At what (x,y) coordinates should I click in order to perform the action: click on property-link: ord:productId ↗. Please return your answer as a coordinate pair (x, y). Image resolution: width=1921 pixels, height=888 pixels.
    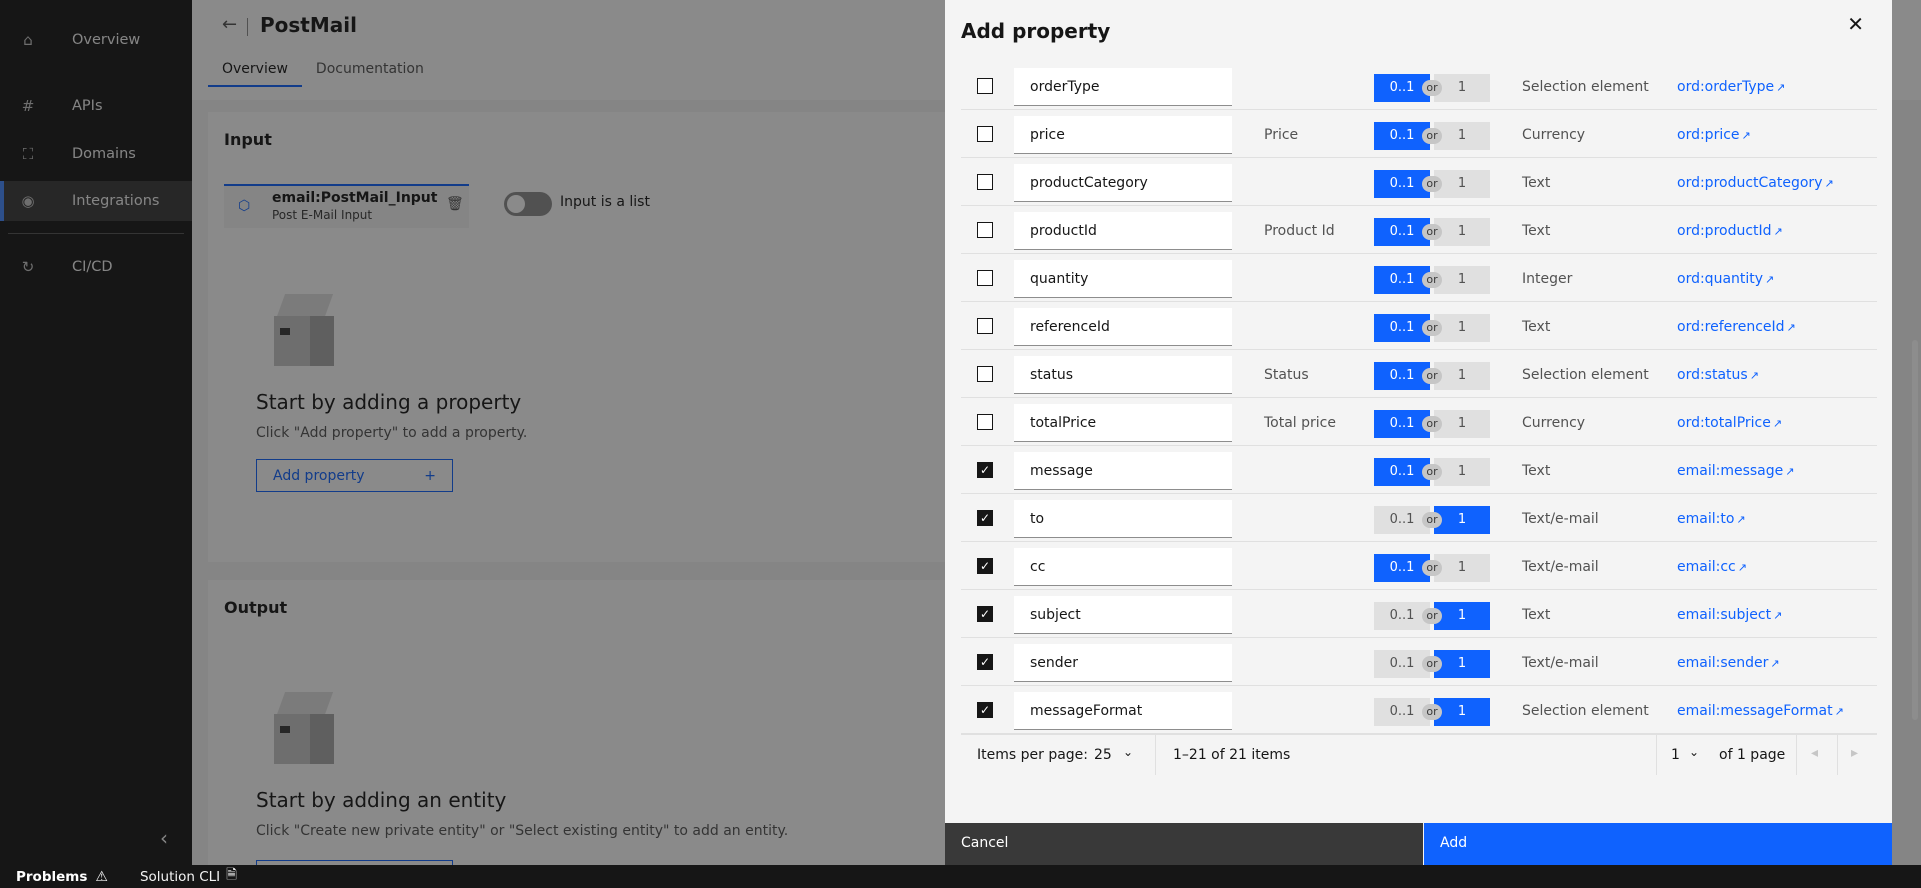
    Looking at the image, I should click on (1730, 231).